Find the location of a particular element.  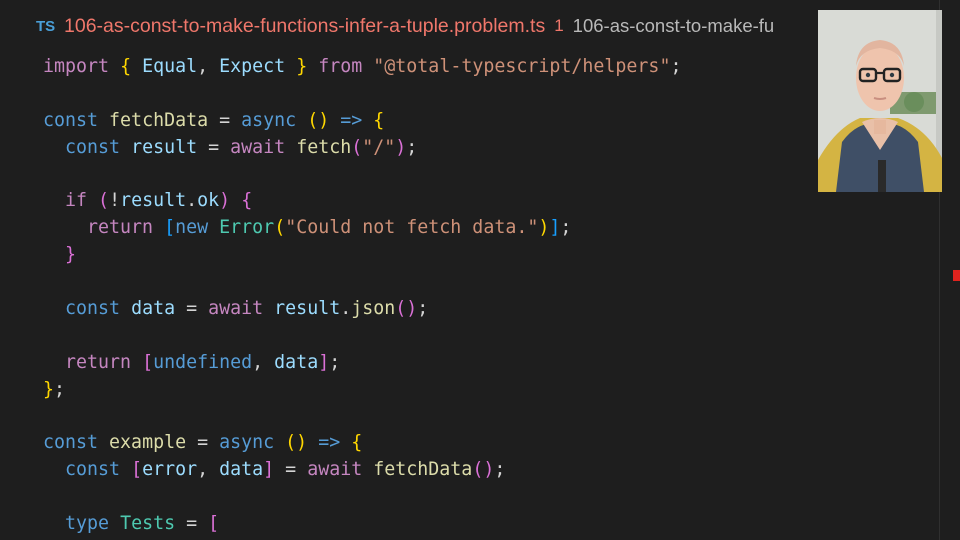

webcam-overlay is located at coordinates (880, 101).